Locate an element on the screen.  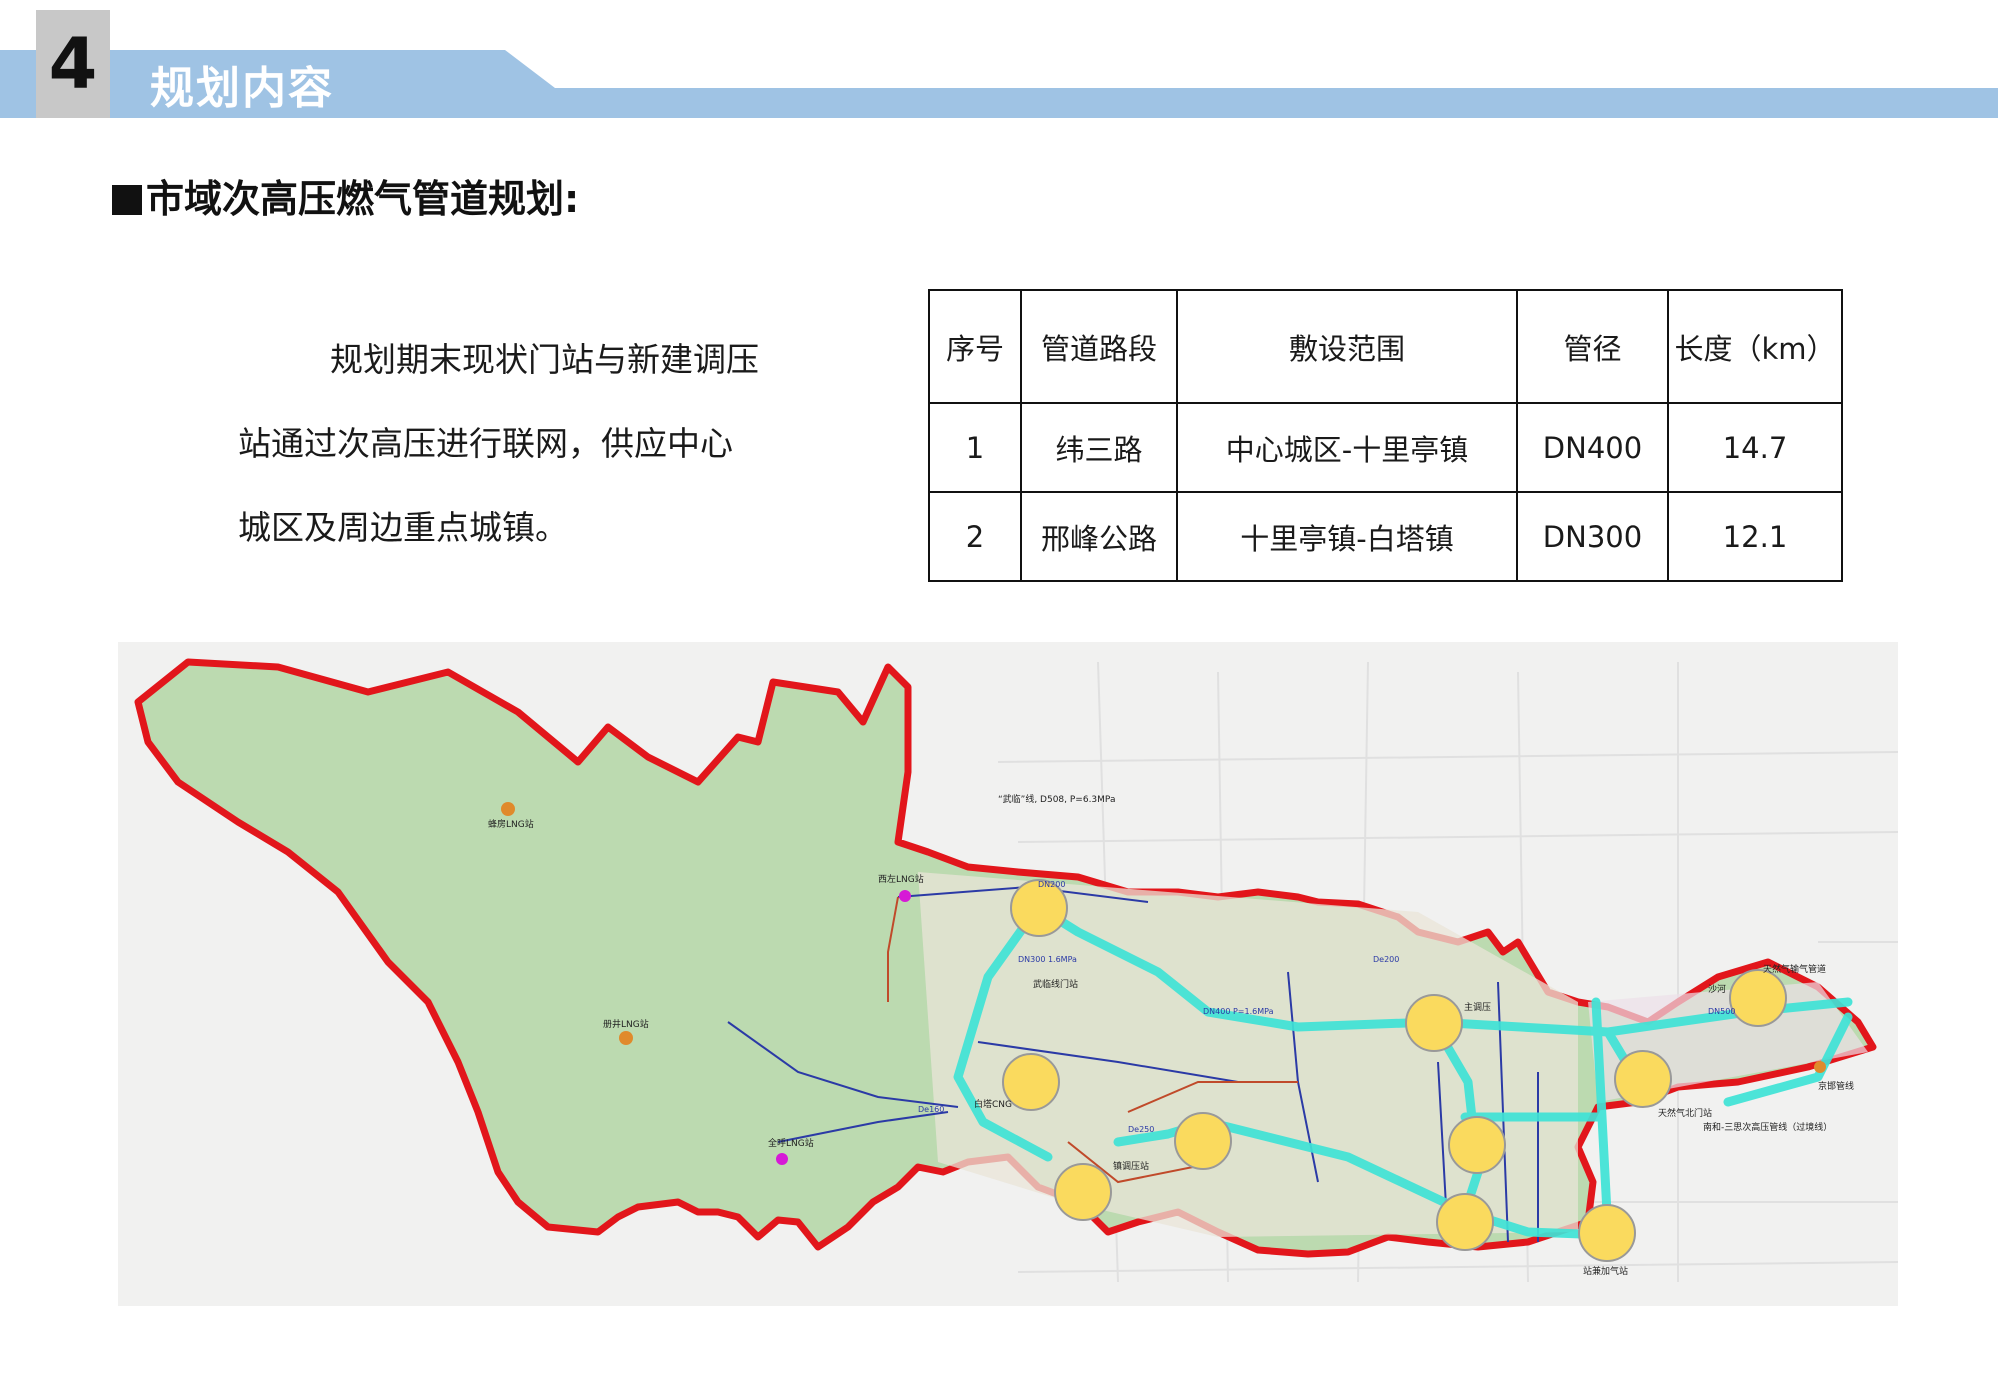
map-label: DN400 P=1.6MPa is located at coordinates (1238, 1011).